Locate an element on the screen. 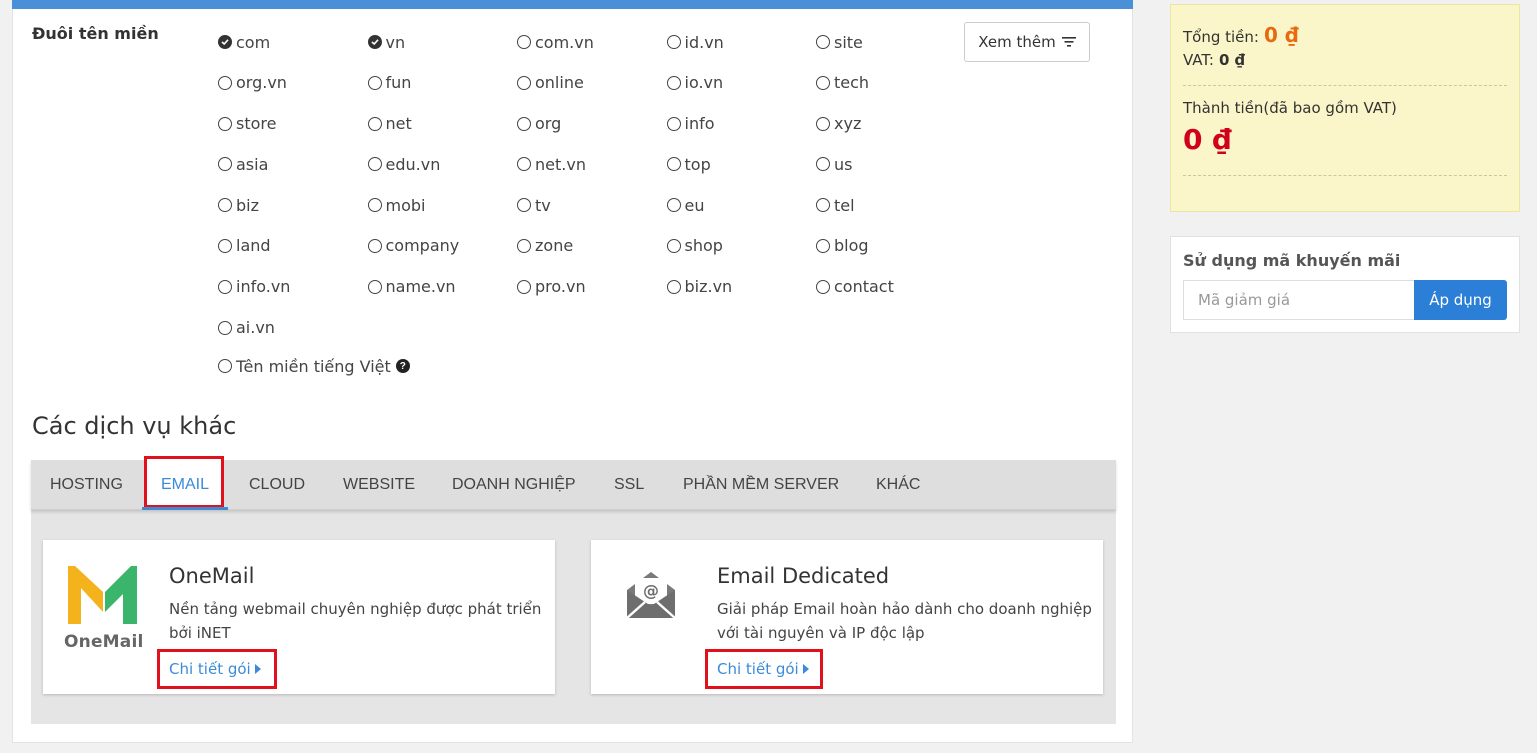 The image size is (1537, 753). extension-option-online: online is located at coordinates (592, 83).